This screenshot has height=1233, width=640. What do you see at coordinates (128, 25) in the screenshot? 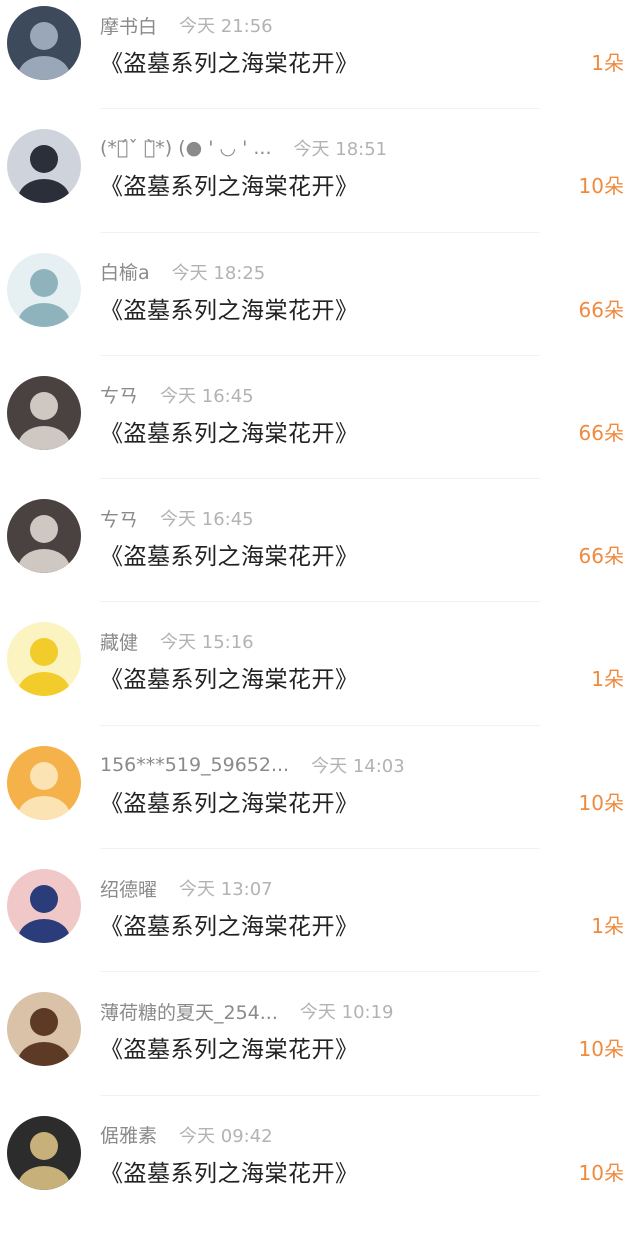
I see `username: 摩书白` at bounding box center [128, 25].